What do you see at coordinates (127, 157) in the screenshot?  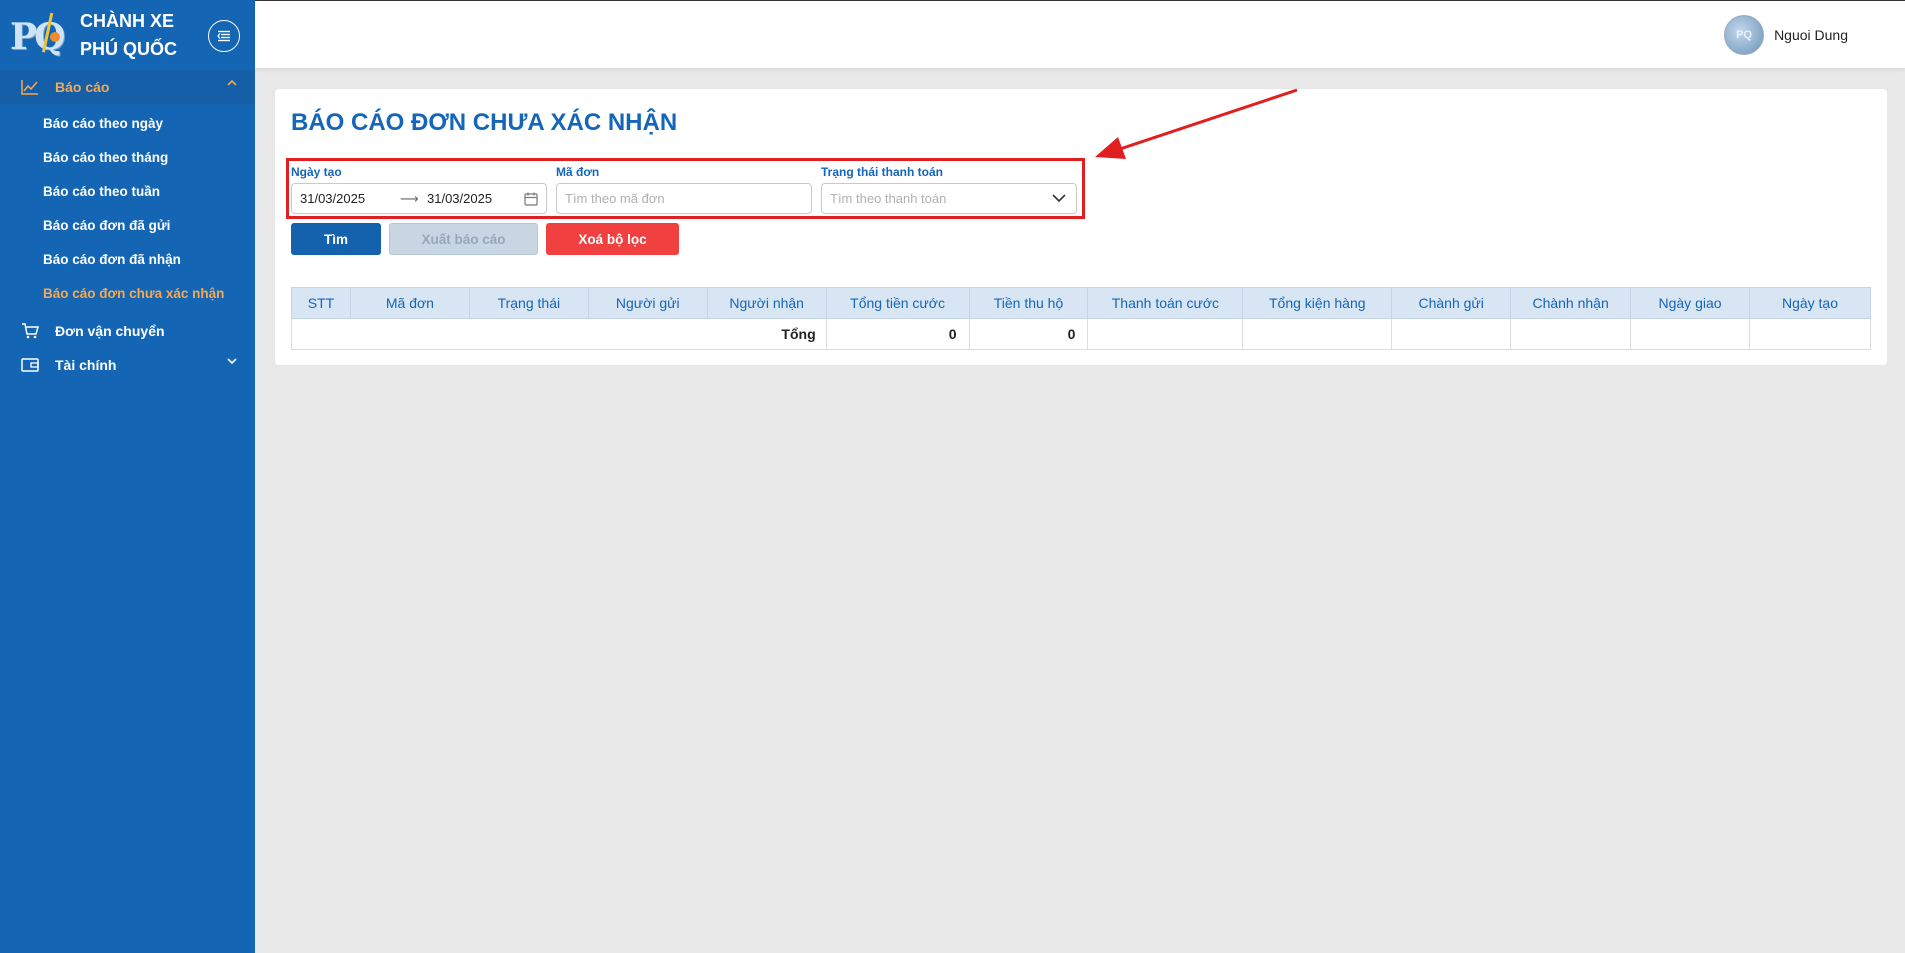 I see `sidebar-item-monthly-report: Báo cáo theo tháng` at bounding box center [127, 157].